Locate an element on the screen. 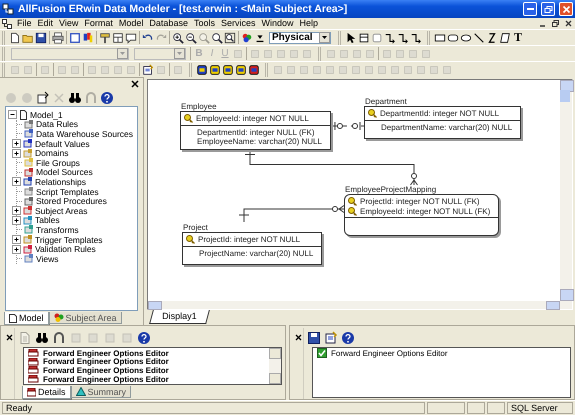 The image size is (575, 415). menu-item: Window is located at coordinates (277, 23).